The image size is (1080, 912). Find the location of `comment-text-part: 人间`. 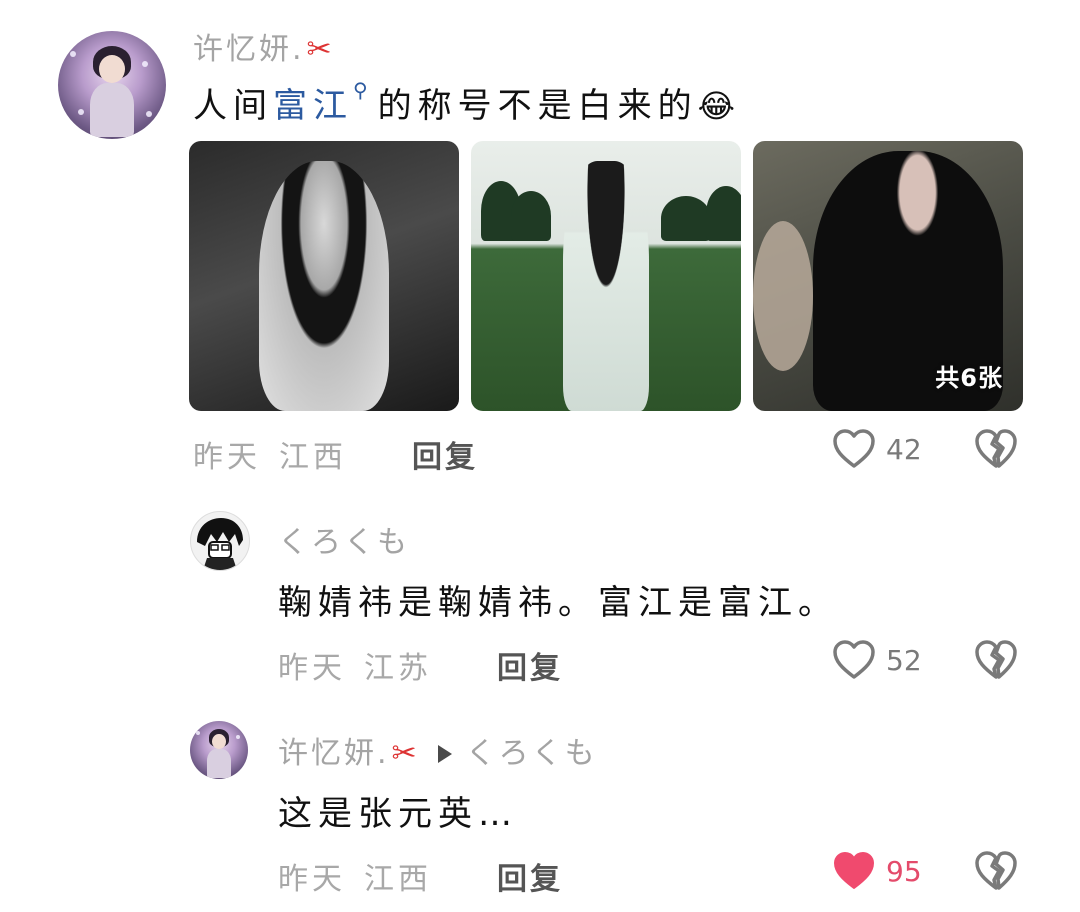

comment-text-part: 人间 is located at coordinates (233, 106).